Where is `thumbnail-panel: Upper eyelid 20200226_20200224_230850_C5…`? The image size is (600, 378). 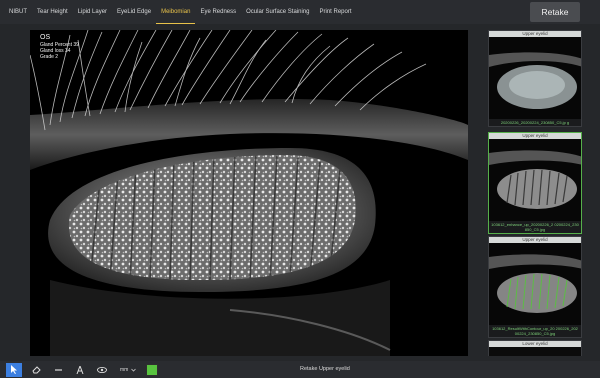
thumbnail-panel: Upper eyelid 20200226_20200224_230850_C5… is located at coordinates (535, 193).